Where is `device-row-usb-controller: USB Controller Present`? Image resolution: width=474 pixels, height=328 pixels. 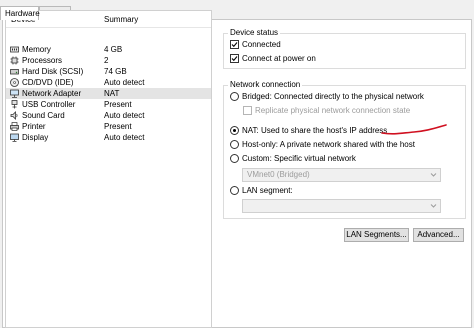 device-row-usb-controller: USB Controller Present is located at coordinates (108, 104).